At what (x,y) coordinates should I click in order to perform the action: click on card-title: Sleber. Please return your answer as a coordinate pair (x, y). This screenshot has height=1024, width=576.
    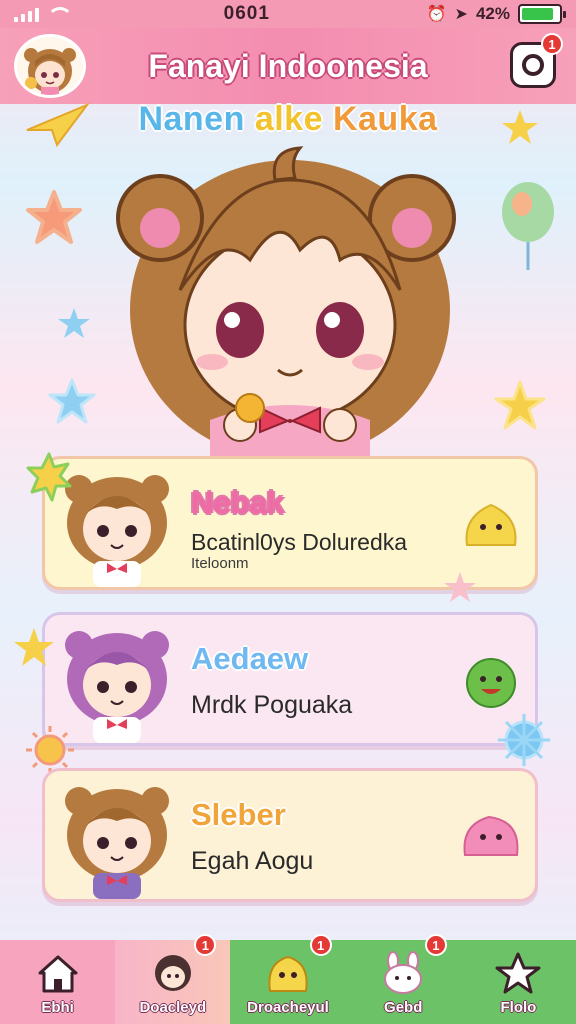
    Looking at the image, I should click on (238, 814).